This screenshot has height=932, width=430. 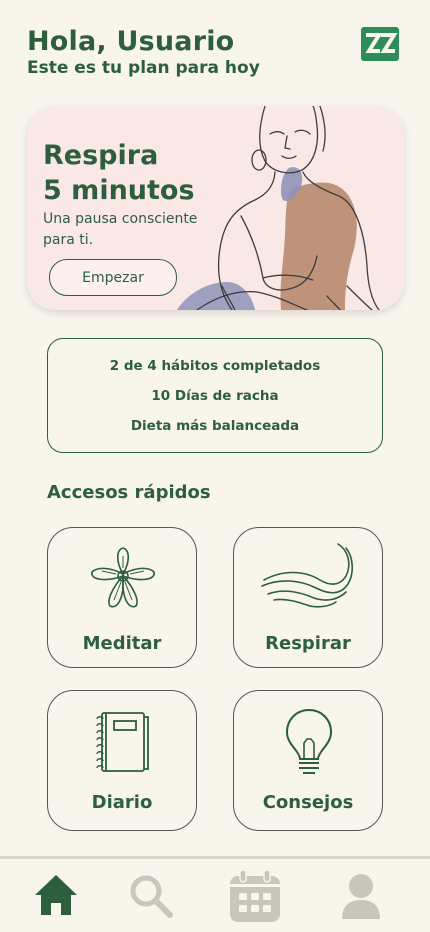 What do you see at coordinates (129, 492) in the screenshot?
I see `quick-access-title: Accesos rápidos` at bounding box center [129, 492].